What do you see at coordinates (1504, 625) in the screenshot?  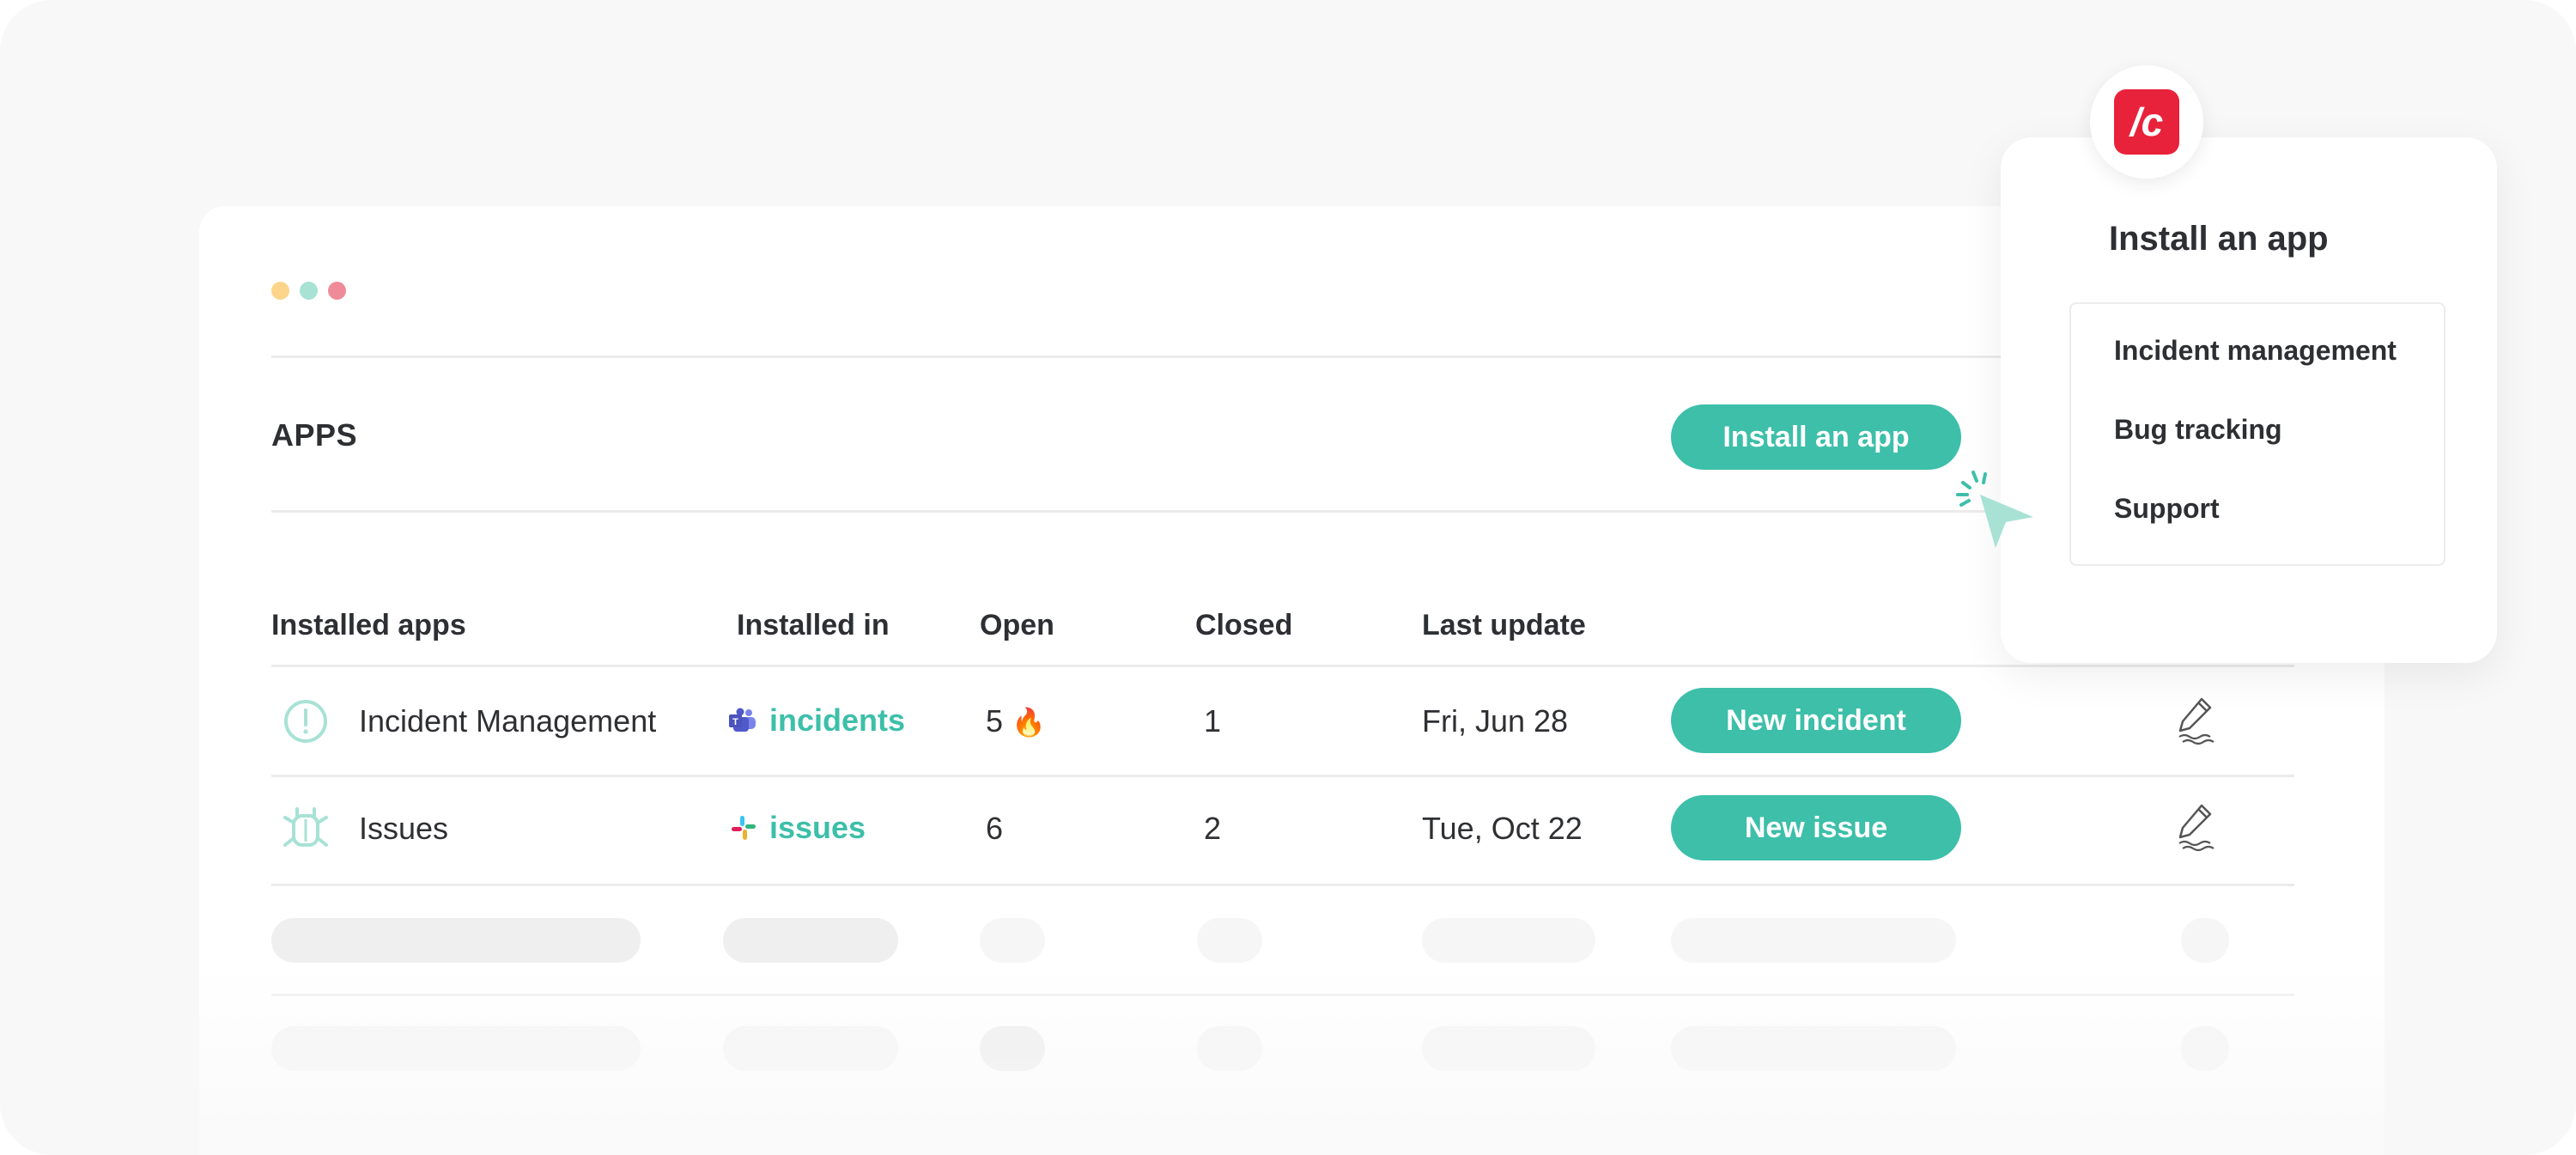 I see `column-header-last-update: Last update` at bounding box center [1504, 625].